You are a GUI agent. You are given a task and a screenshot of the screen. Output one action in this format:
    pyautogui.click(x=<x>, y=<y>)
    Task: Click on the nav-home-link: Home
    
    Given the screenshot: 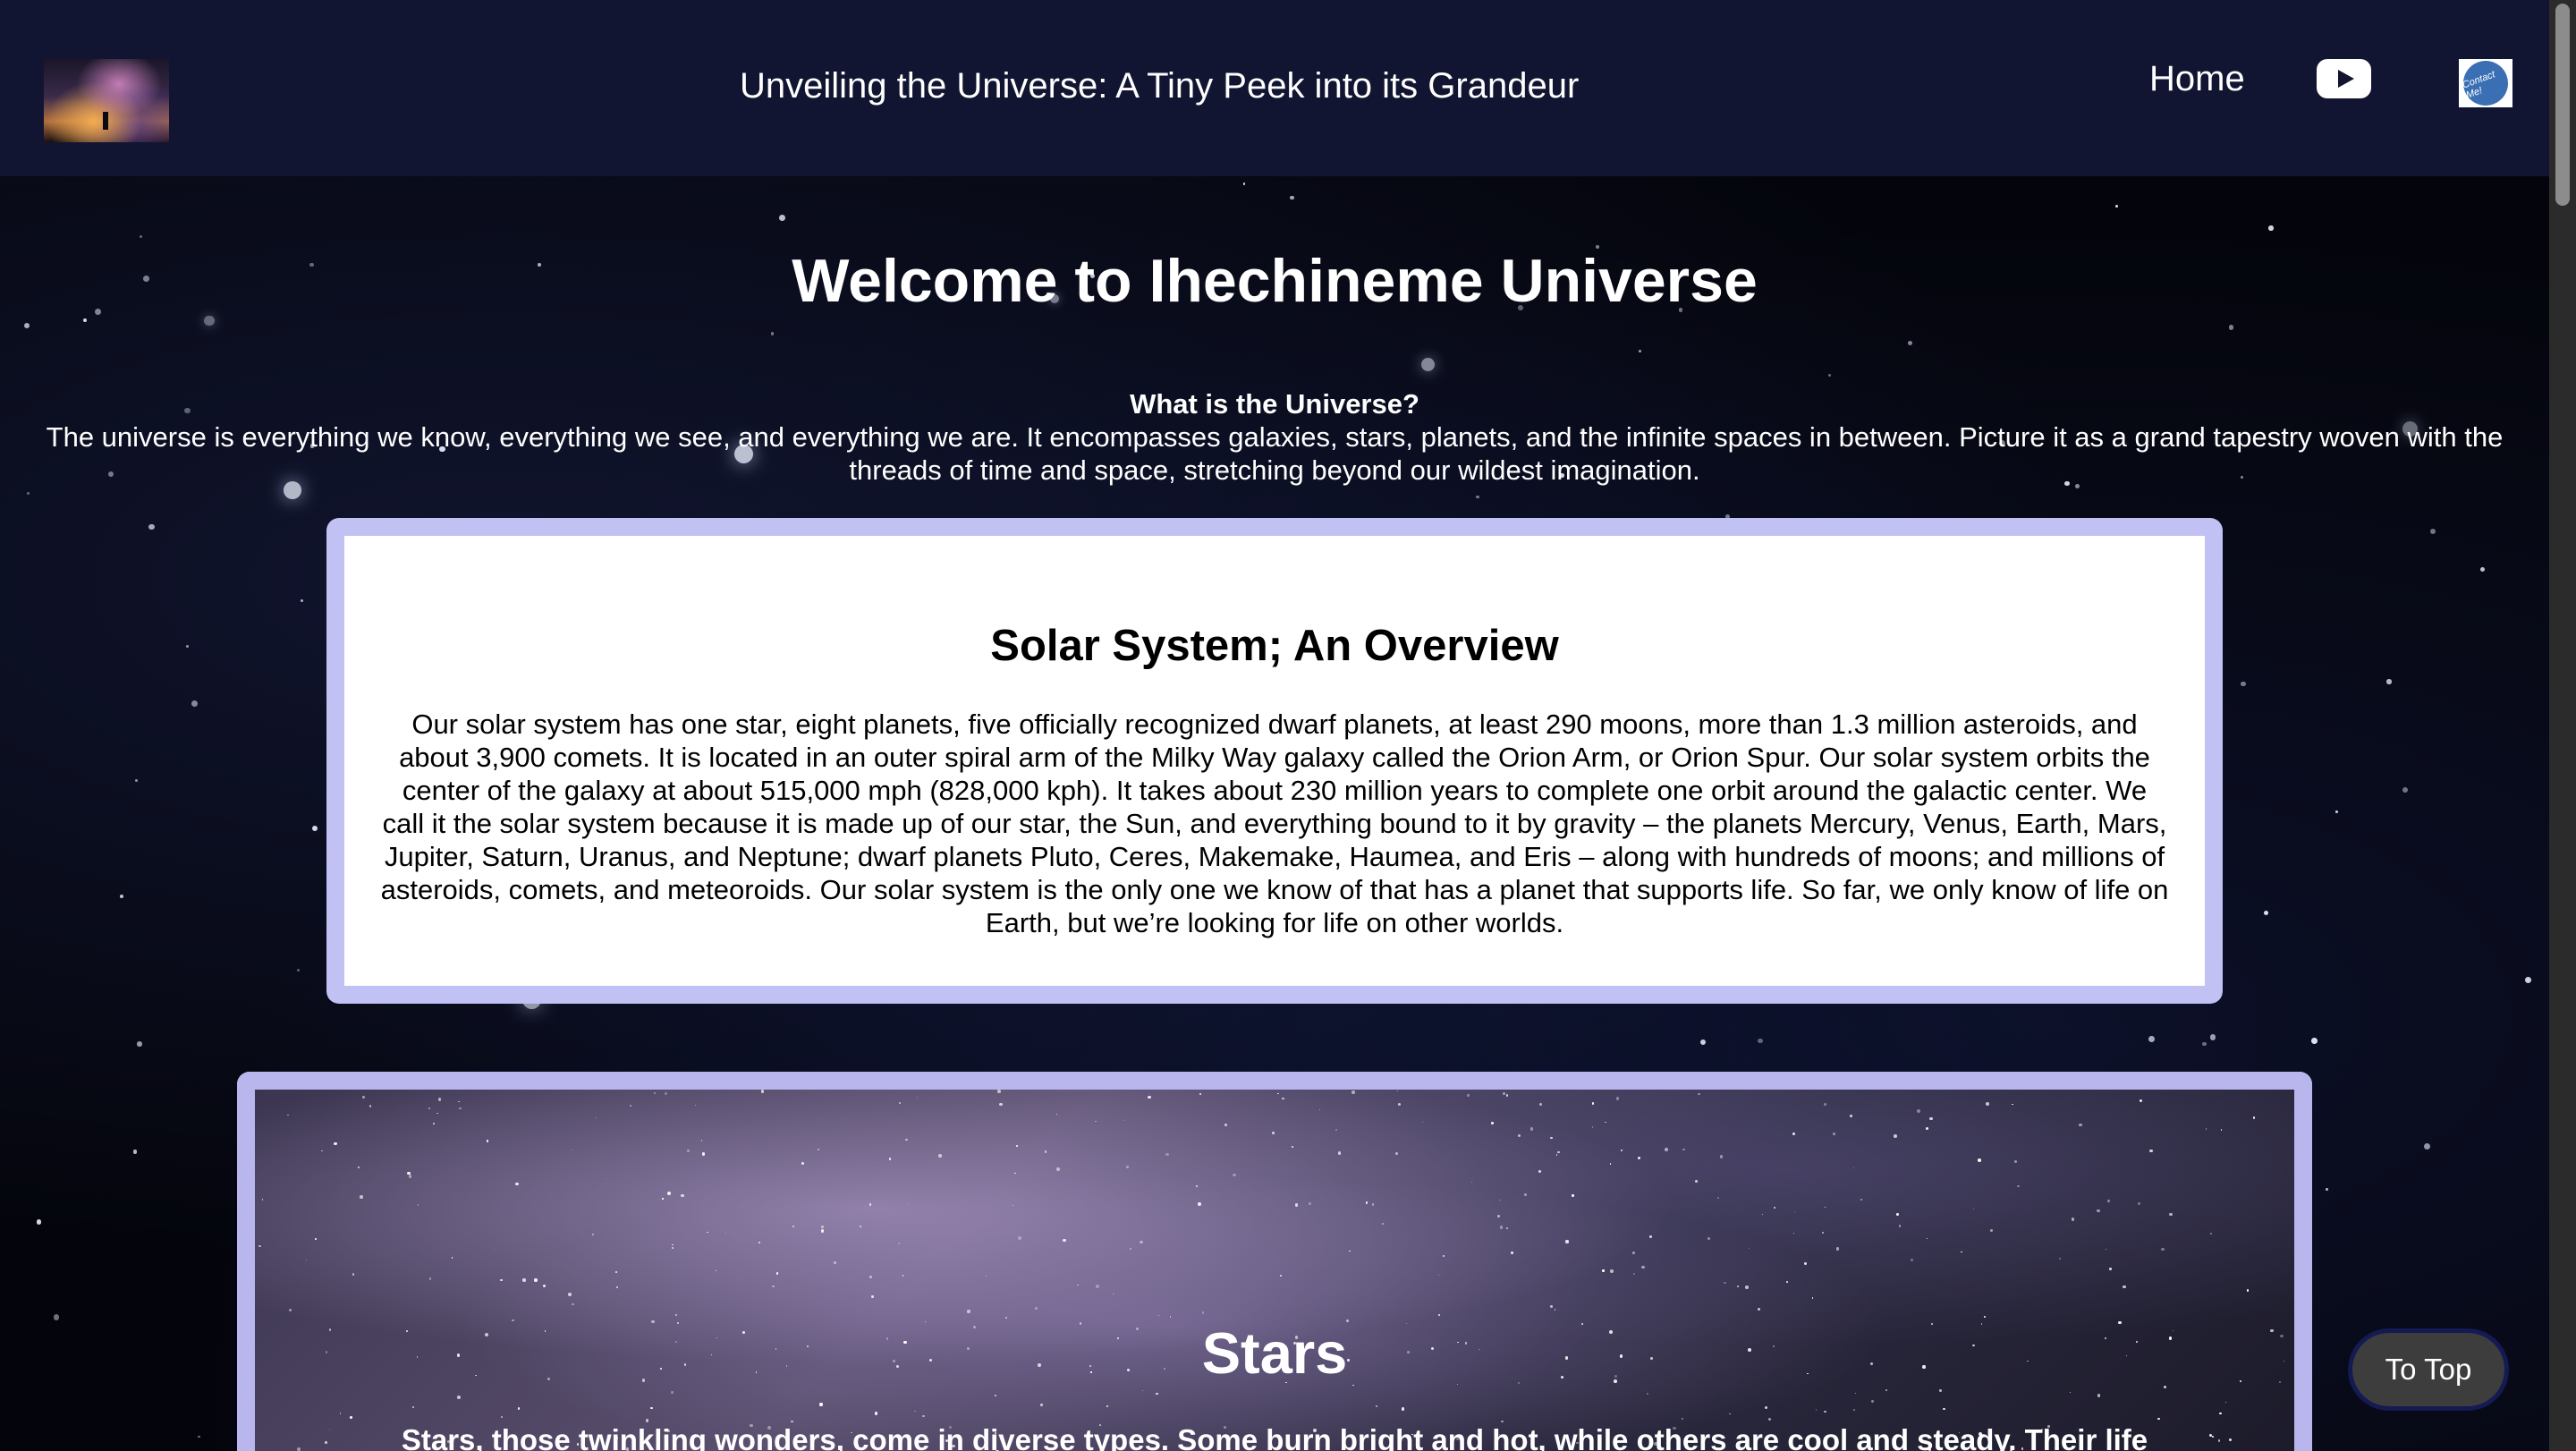 What is the action you would take?
    pyautogui.click(x=2197, y=79)
    